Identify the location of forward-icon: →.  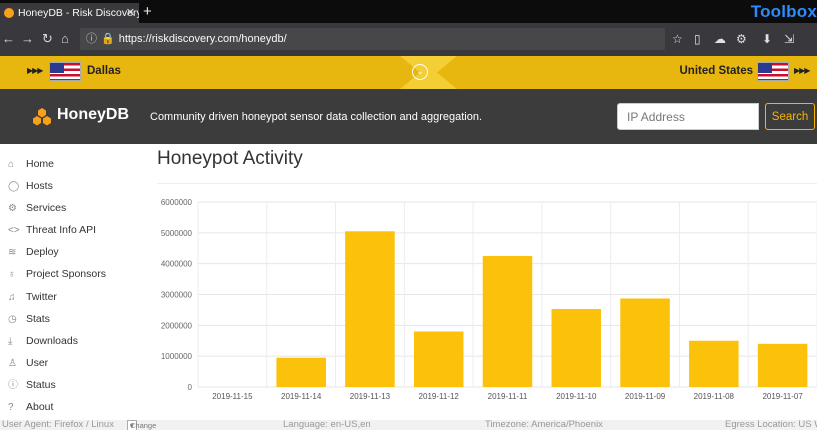
(27, 39).